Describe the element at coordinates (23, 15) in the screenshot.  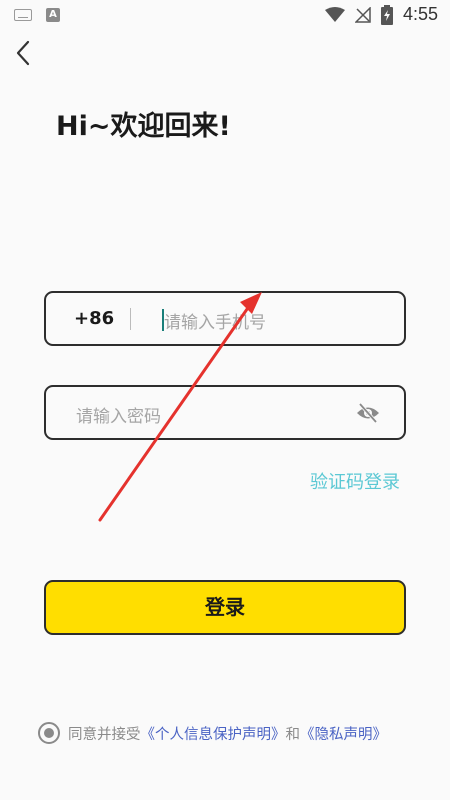
I see `keyboard-icon` at that location.